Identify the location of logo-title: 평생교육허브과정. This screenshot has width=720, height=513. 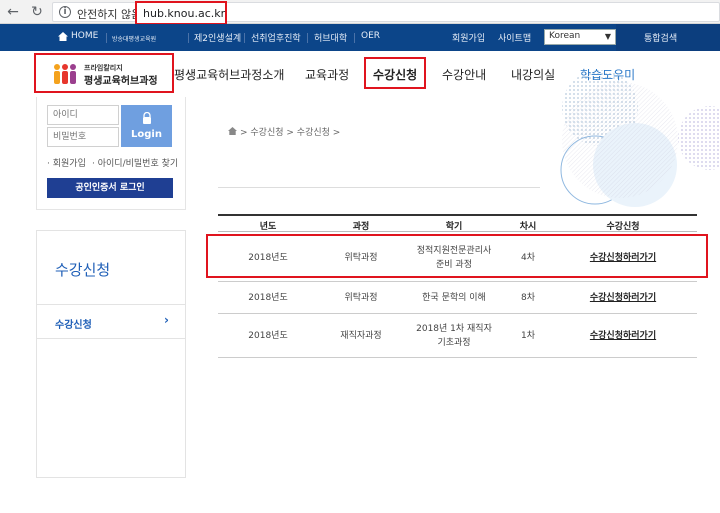
(121, 81).